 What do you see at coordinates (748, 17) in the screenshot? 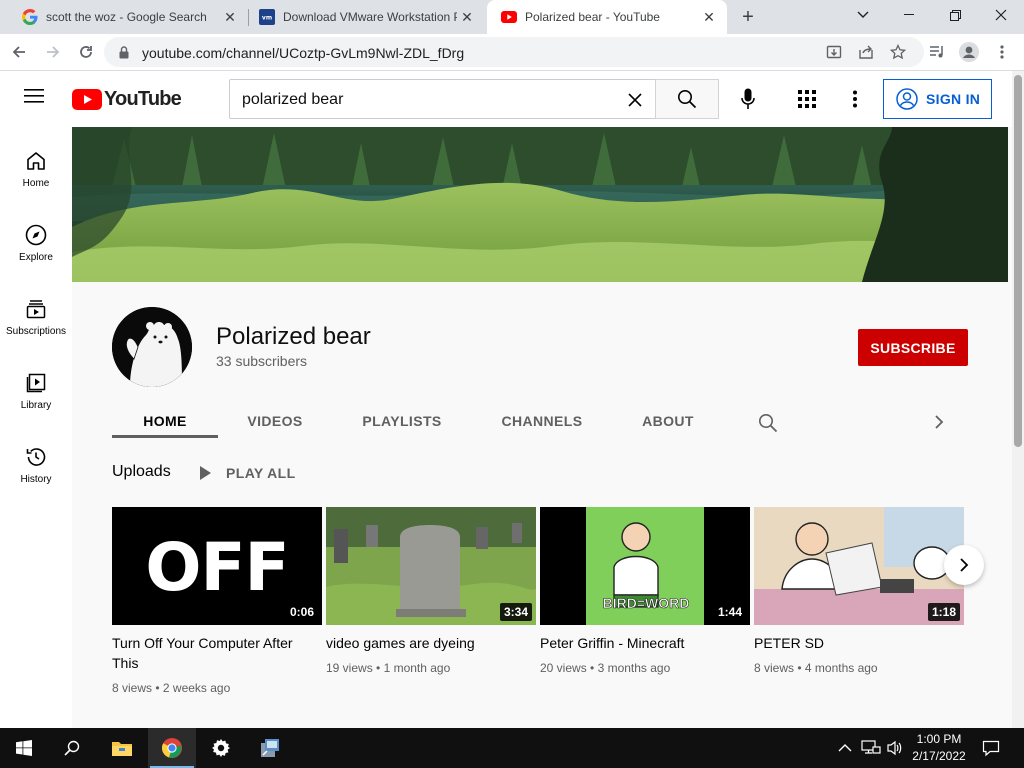
I see `new-tab-button: +` at bounding box center [748, 17].